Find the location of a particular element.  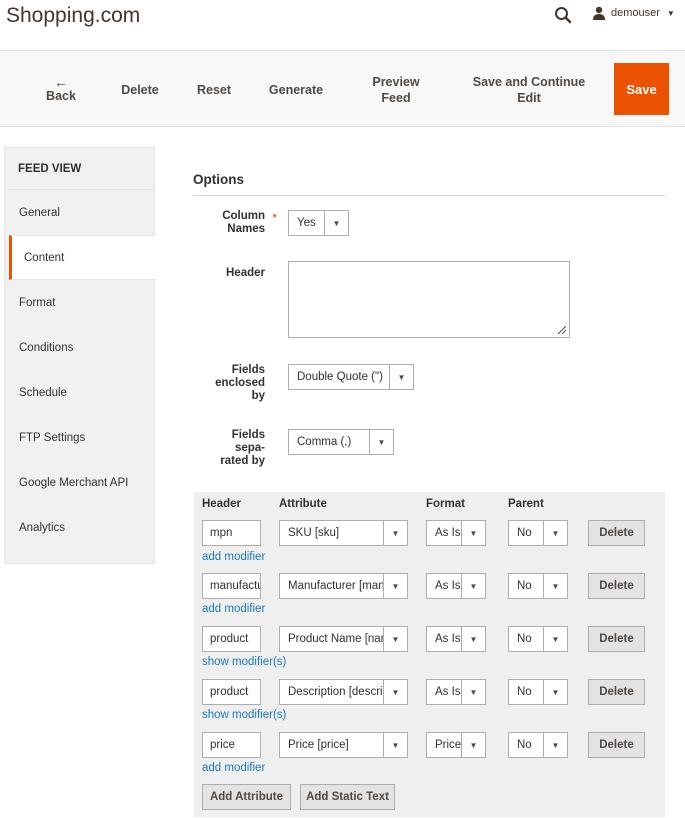

row-attribute-value: Description [description] is located at coordinates (335, 692).